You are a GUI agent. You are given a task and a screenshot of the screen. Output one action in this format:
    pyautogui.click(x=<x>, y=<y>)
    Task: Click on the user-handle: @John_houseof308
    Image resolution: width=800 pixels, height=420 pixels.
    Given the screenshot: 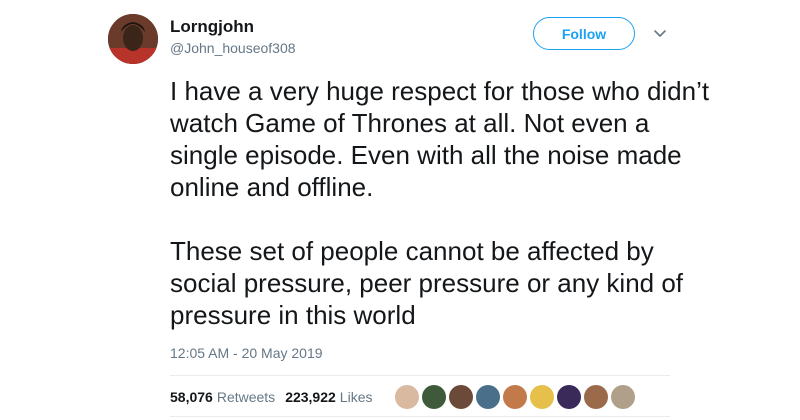 What is the action you would take?
    pyautogui.click(x=233, y=48)
    